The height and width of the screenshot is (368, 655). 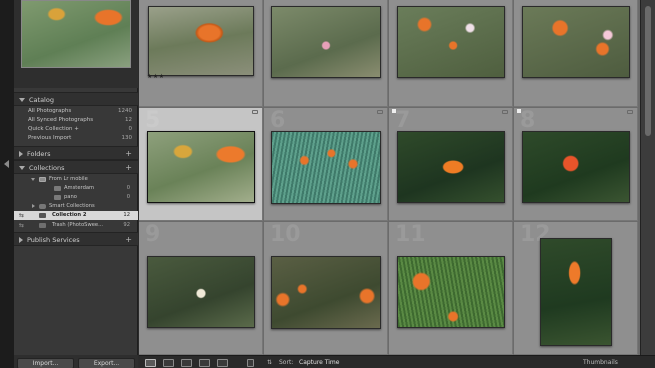 I want to click on collections-title: Collections, so click(x=47, y=168).